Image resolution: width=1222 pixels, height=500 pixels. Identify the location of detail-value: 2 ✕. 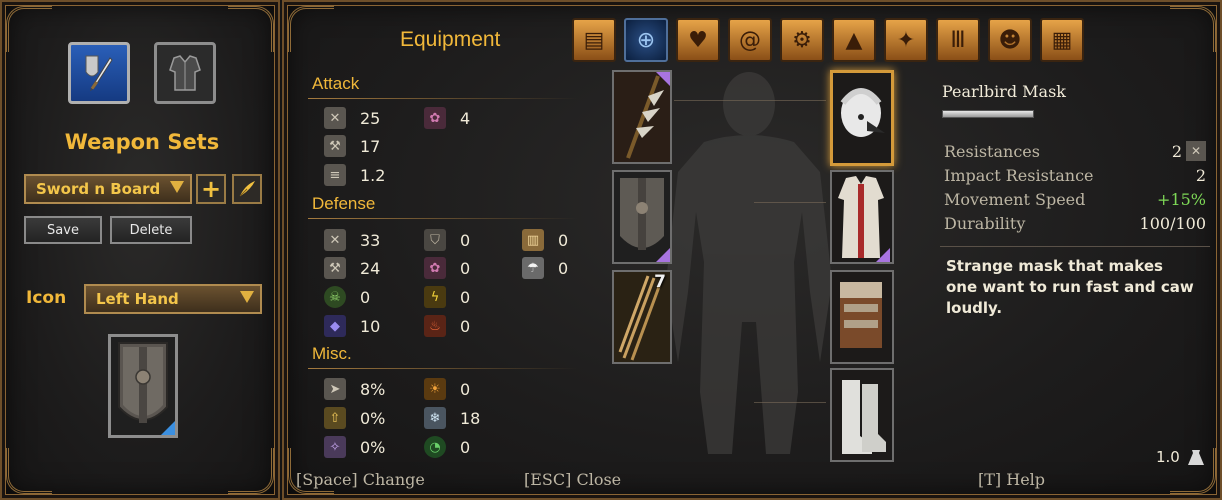
(1189, 151).